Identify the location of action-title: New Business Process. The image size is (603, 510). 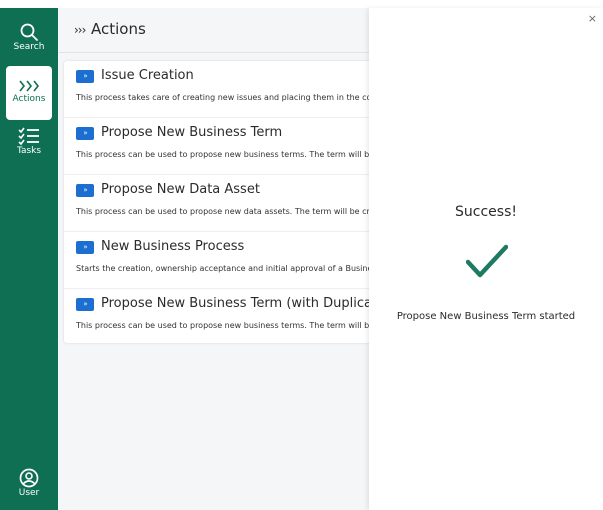
(172, 246).